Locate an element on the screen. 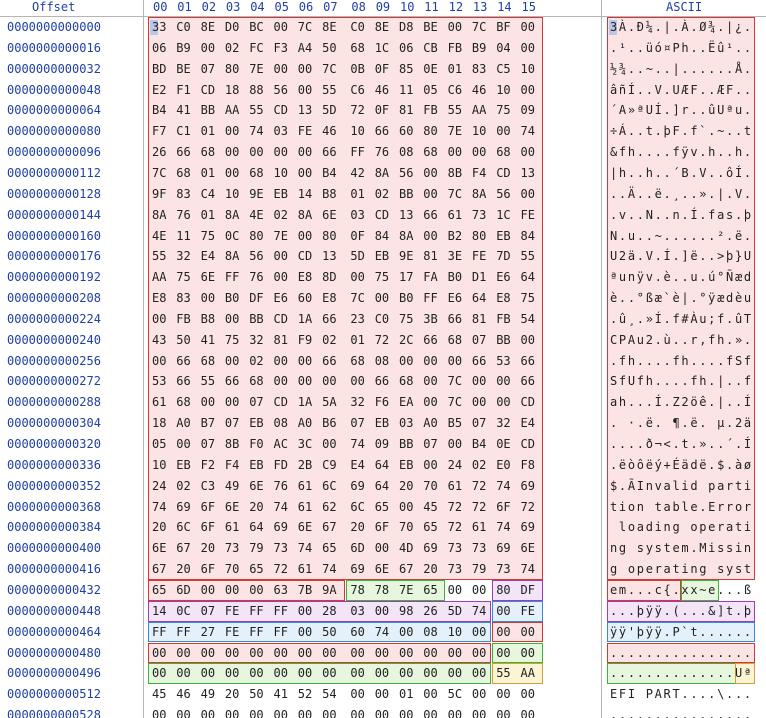  hex-byte: 66 is located at coordinates (528, 361).